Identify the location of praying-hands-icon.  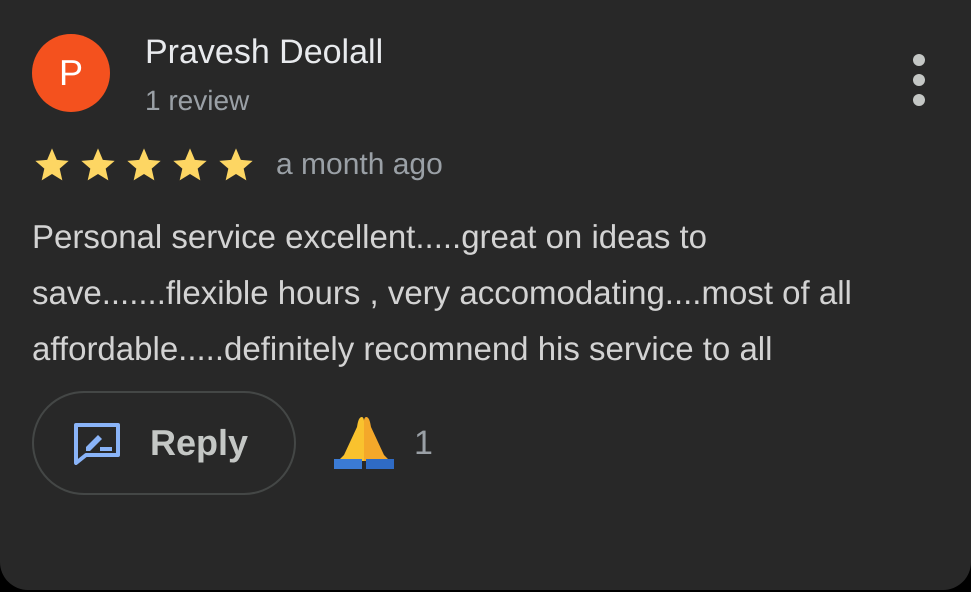
(364, 443).